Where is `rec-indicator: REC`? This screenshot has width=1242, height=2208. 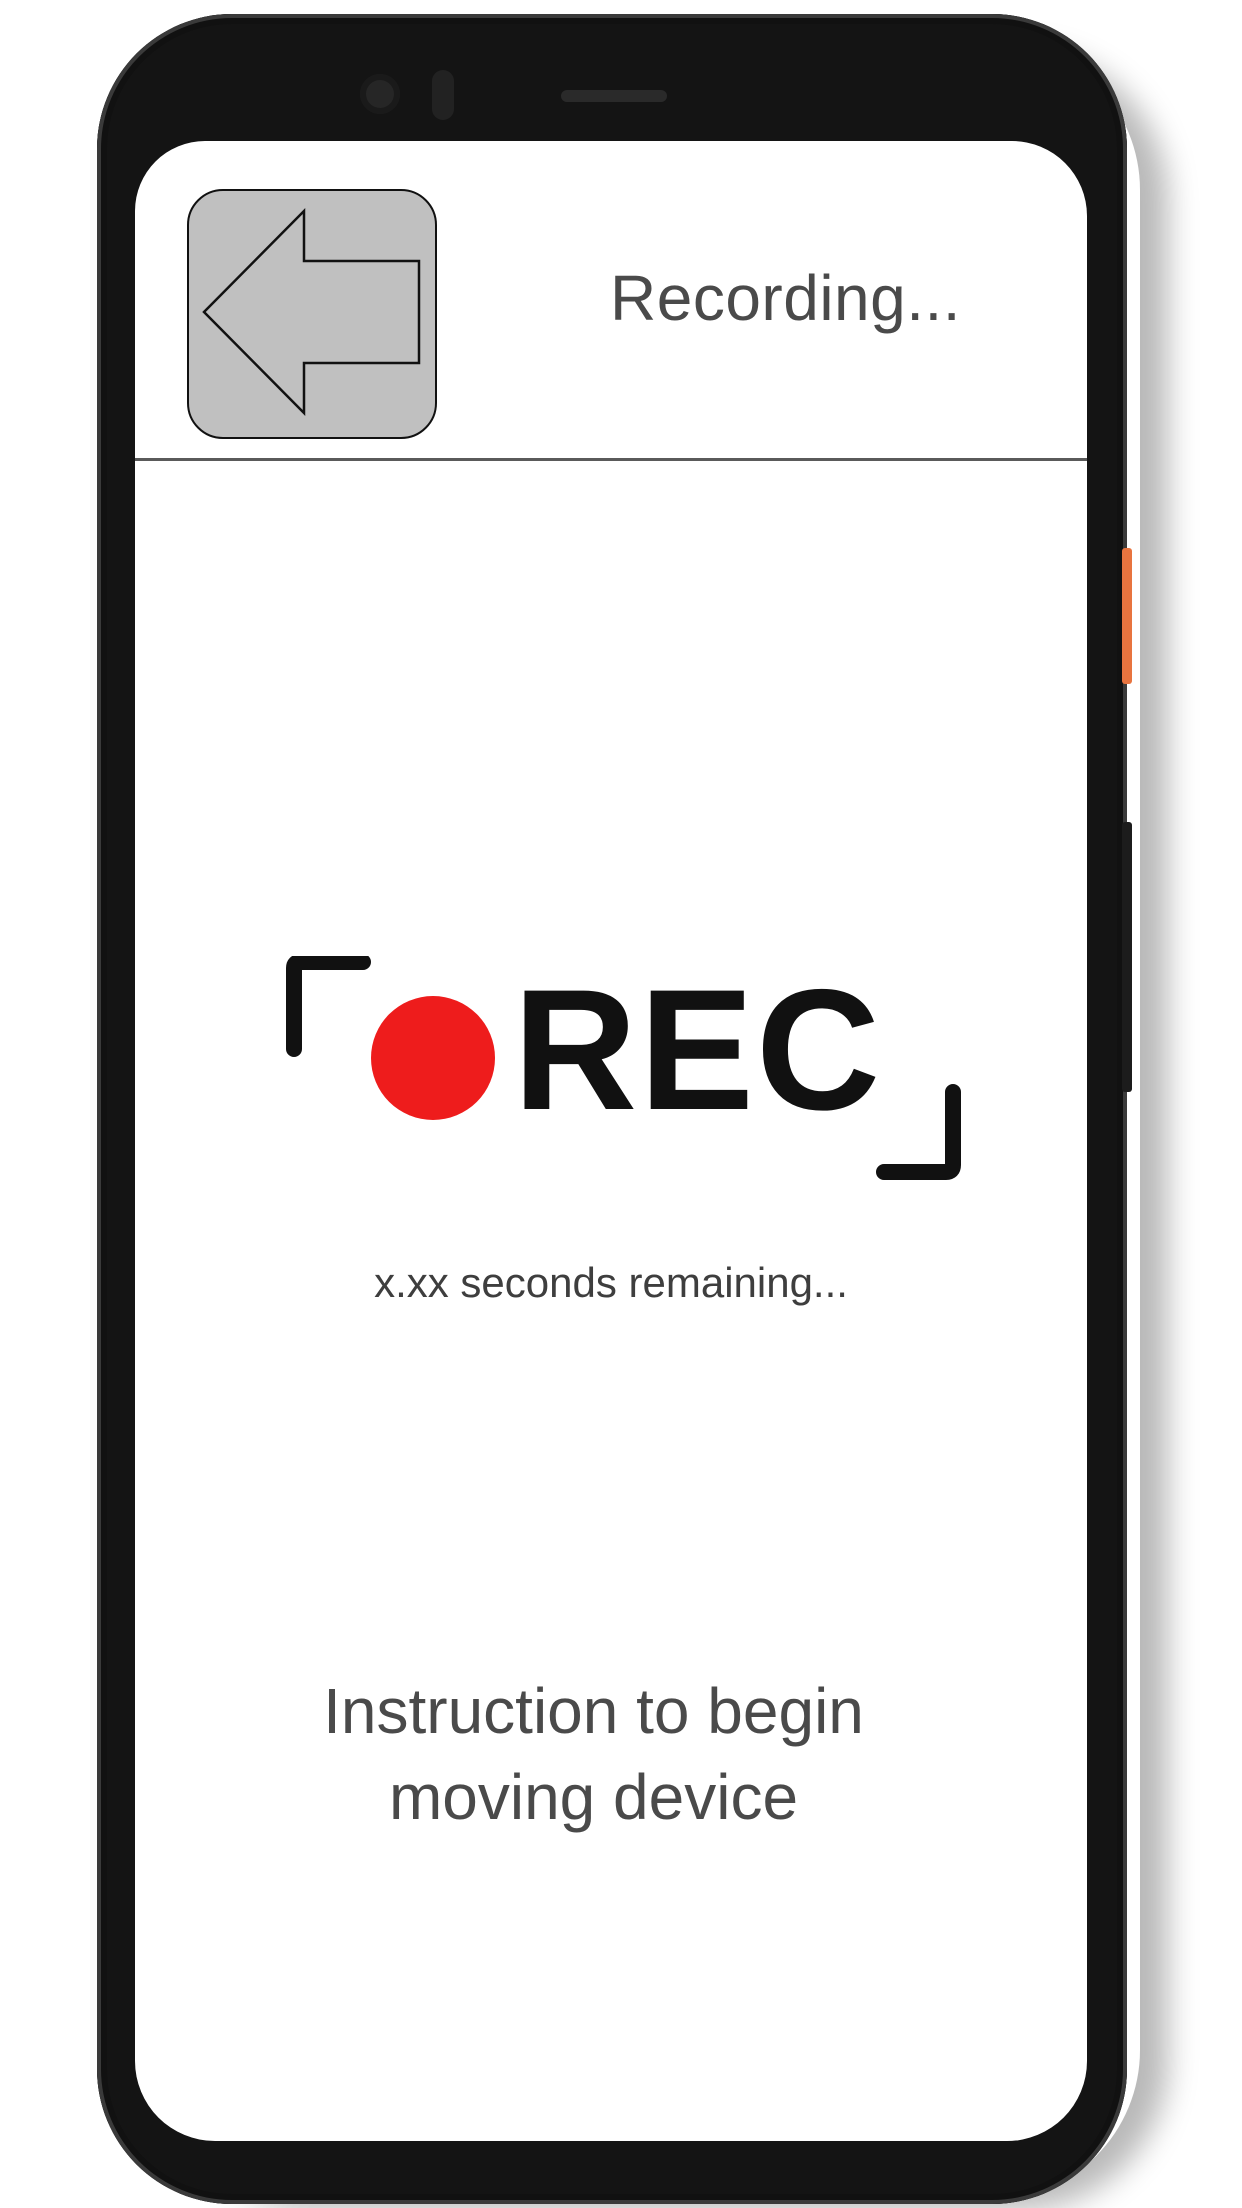
rec-indicator: REC is located at coordinates (625, 1071).